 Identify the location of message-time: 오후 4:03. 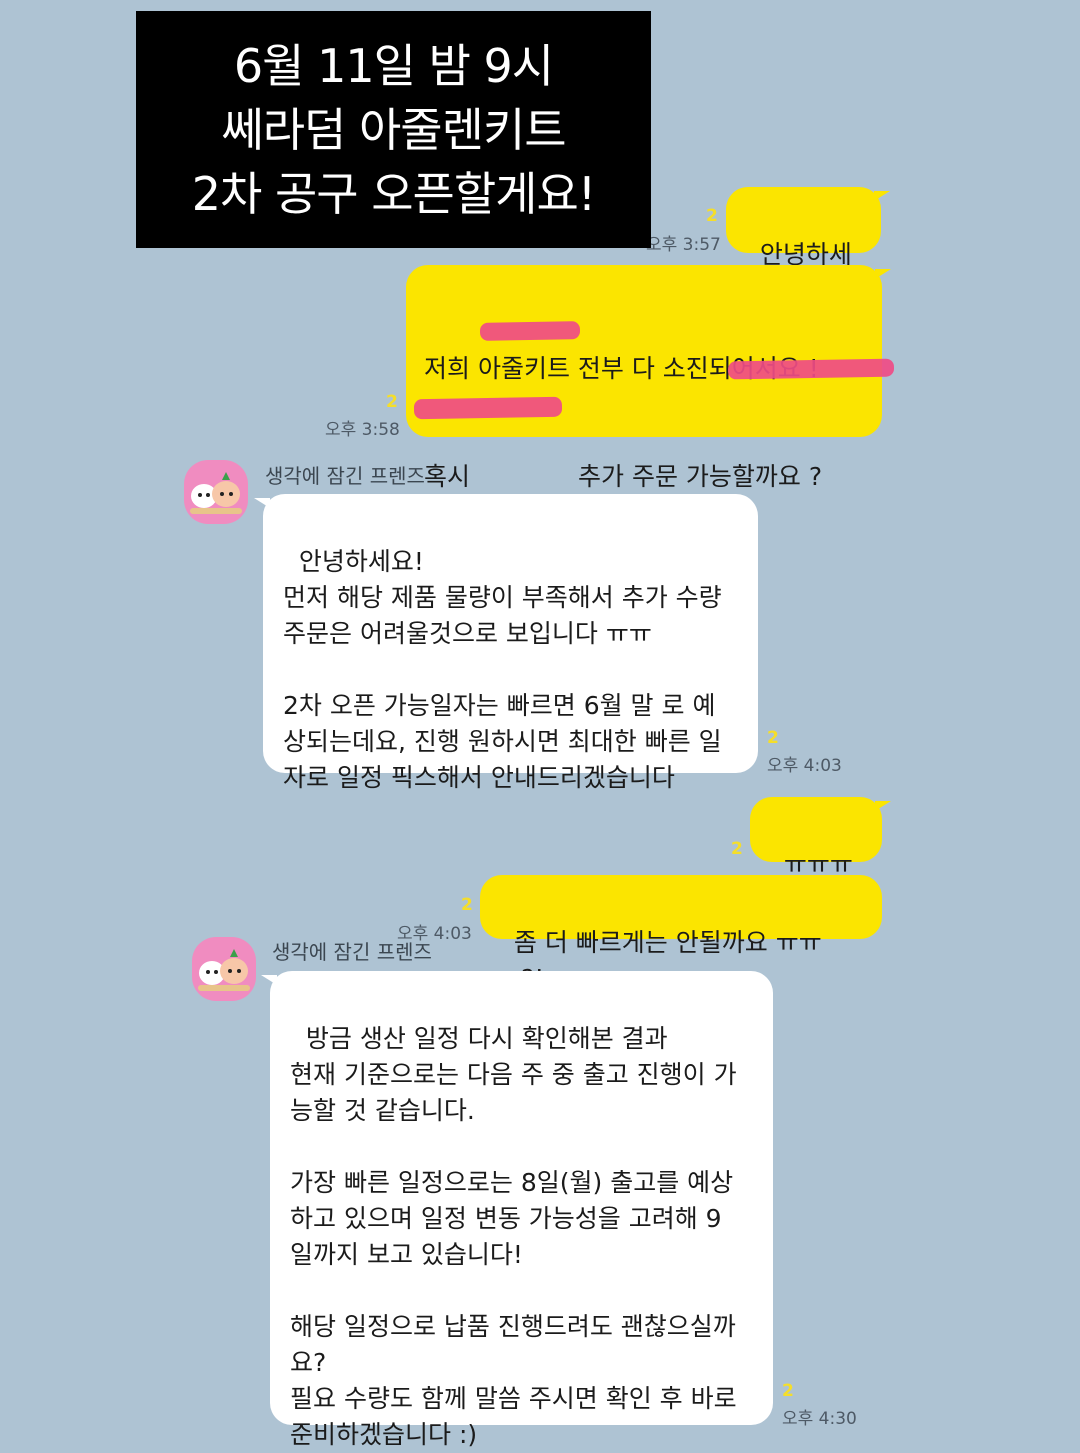
(804, 766).